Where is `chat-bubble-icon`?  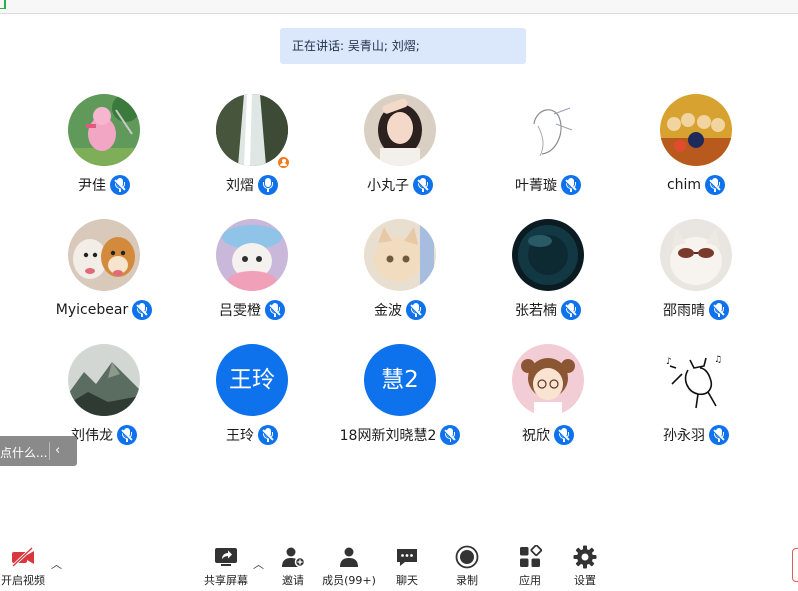
chat-bubble-icon is located at coordinates (407, 557).